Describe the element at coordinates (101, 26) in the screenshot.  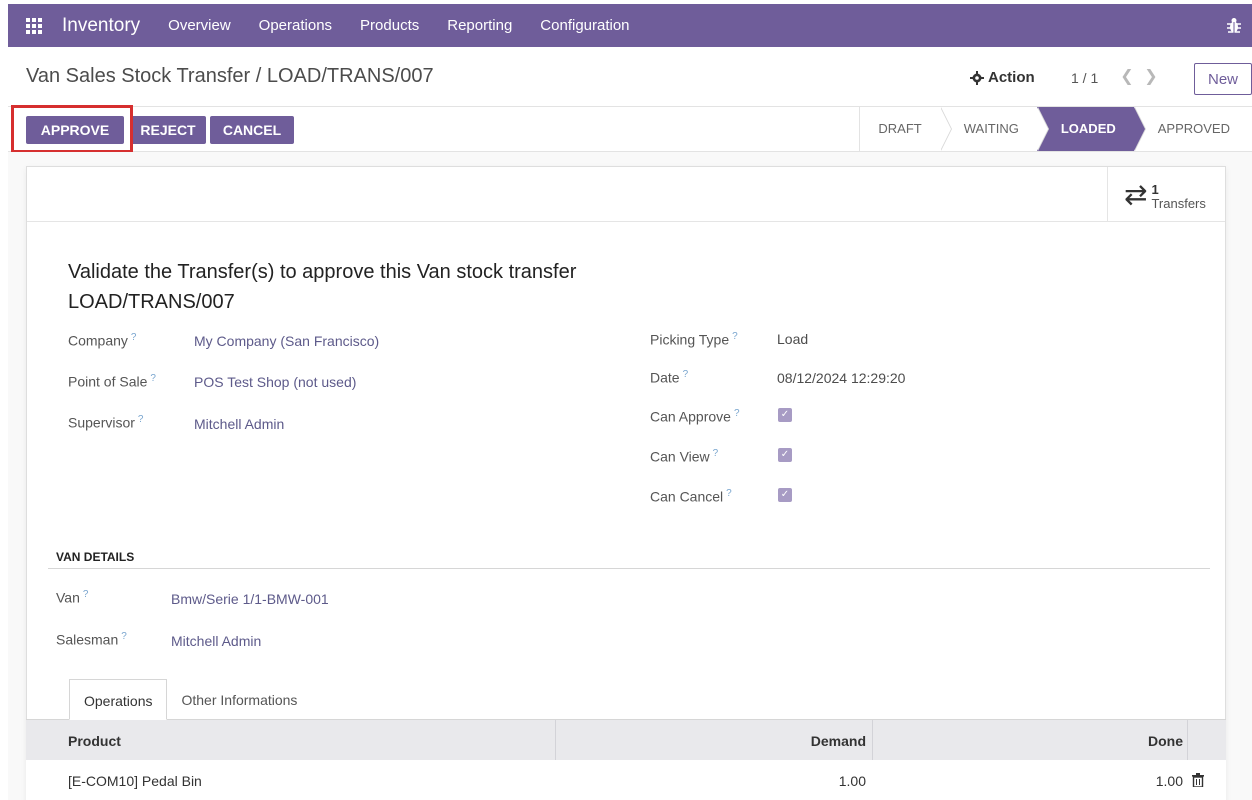
I see `app-name: Inventory` at that location.